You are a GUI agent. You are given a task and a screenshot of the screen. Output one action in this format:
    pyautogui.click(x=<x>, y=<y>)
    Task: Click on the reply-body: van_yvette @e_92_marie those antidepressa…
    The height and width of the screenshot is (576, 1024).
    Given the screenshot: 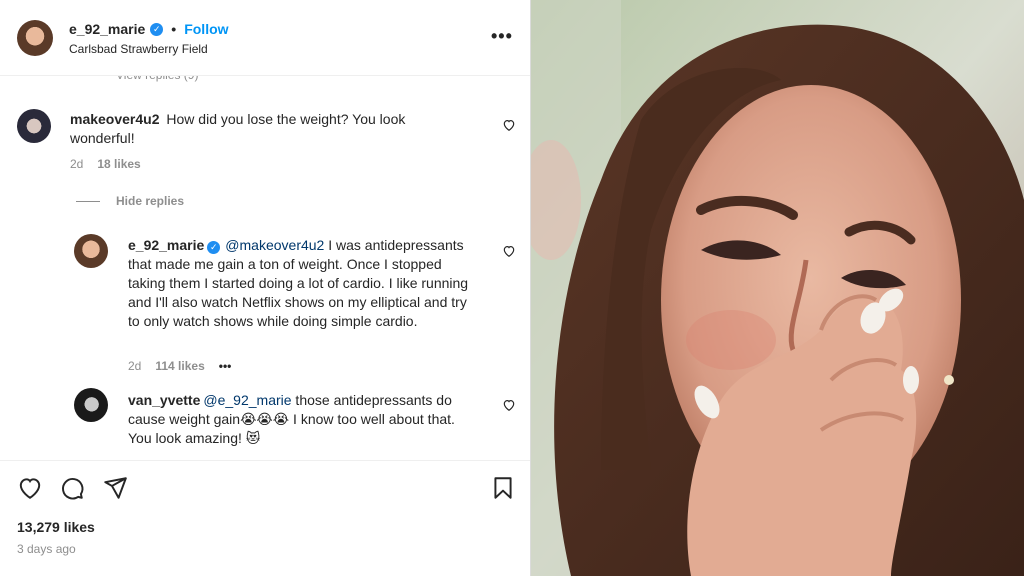 What is the action you would take?
    pyautogui.click(x=300, y=419)
    